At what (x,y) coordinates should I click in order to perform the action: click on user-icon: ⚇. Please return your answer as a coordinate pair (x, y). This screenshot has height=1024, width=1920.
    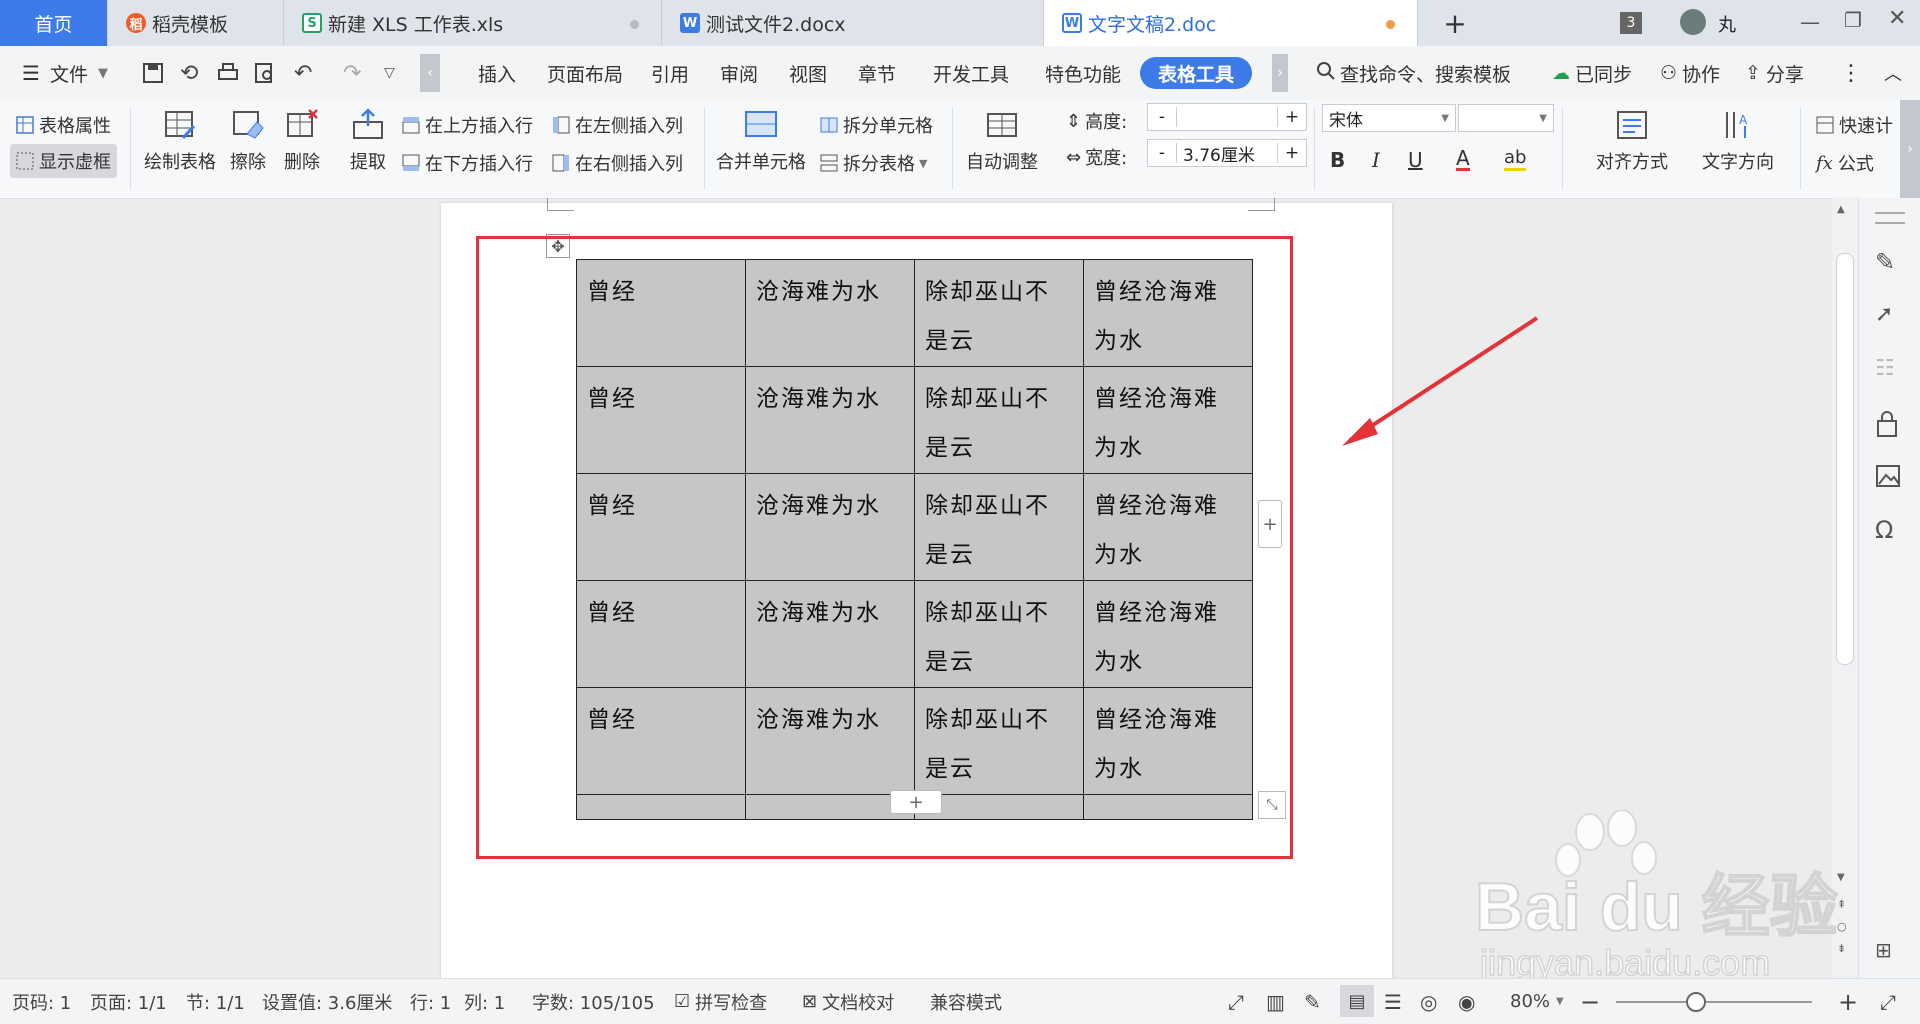
    Looking at the image, I should click on (1669, 73).